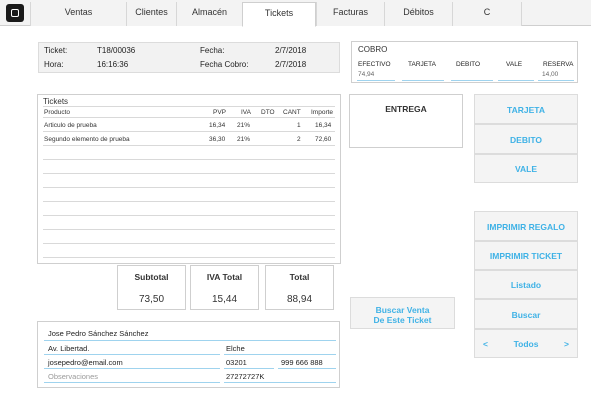 The height and width of the screenshot is (419, 591). I want to click on cobro-efectivo-field, so click(376, 80).